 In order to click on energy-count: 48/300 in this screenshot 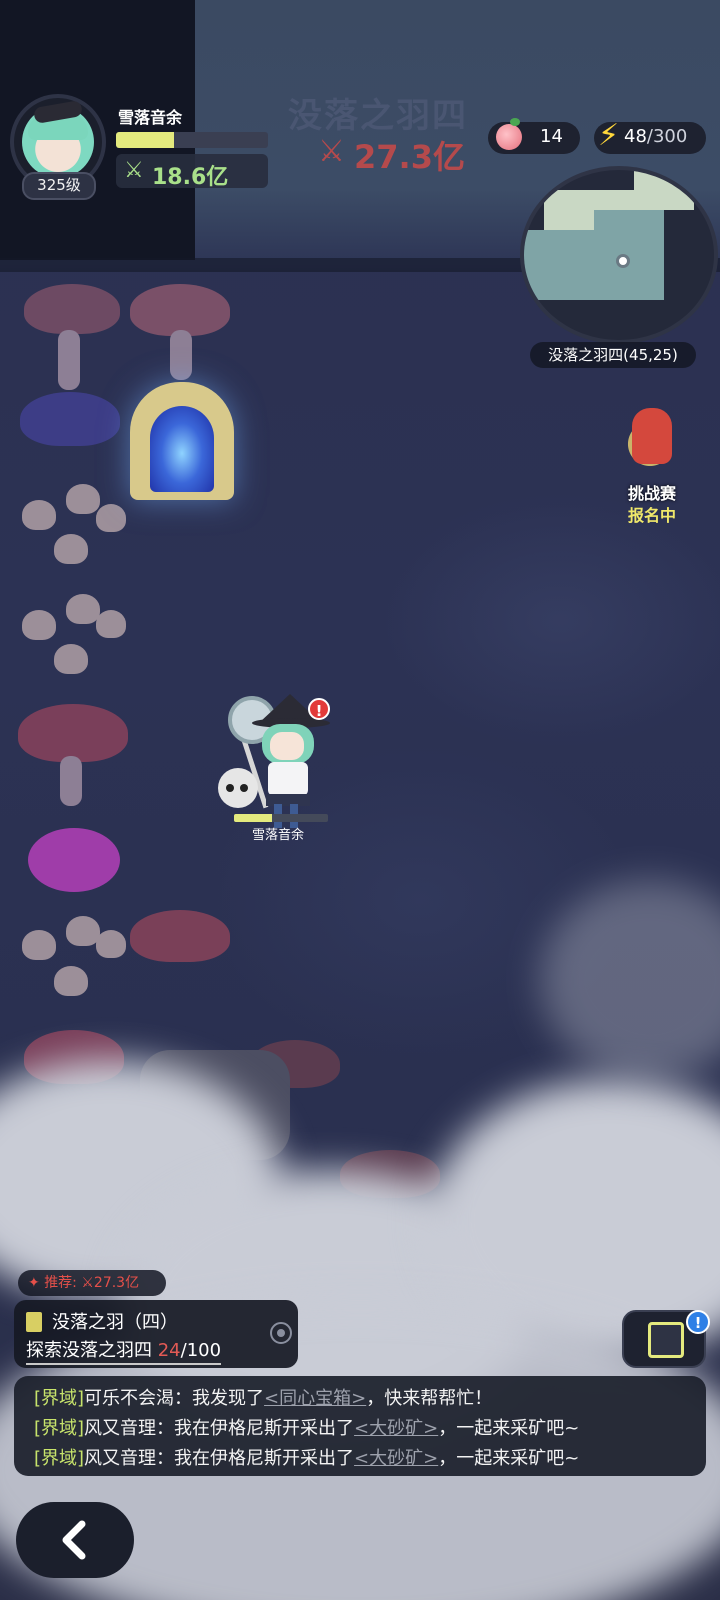, I will do `click(655, 136)`.